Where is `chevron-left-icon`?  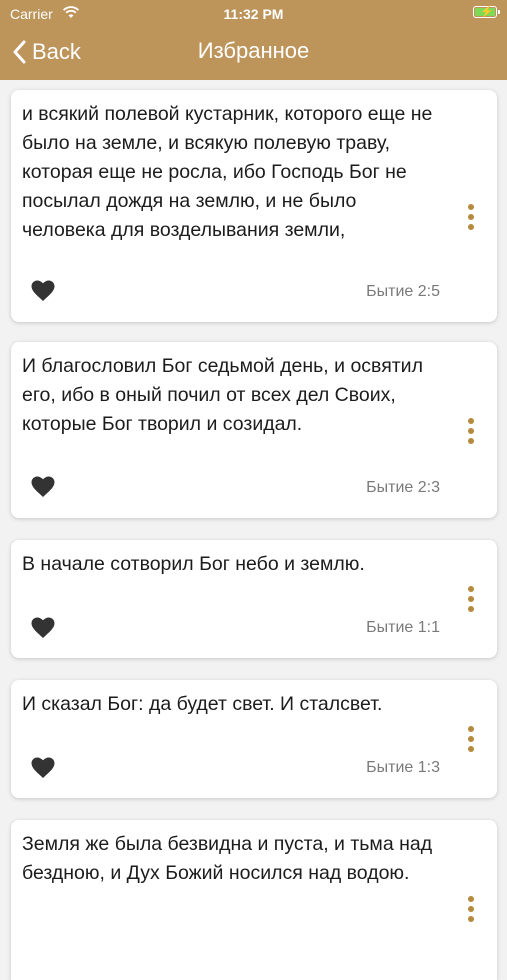
chevron-left-icon is located at coordinates (19, 52).